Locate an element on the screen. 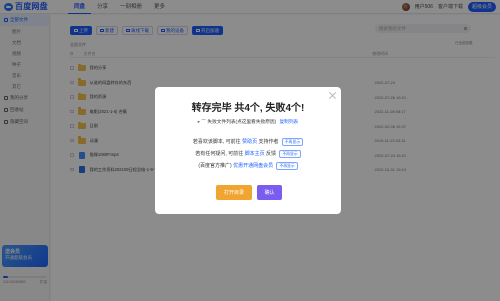 The image size is (500, 301). dialog-title: 转存完毕 共4个, 失败4个! is located at coordinates (248, 108).